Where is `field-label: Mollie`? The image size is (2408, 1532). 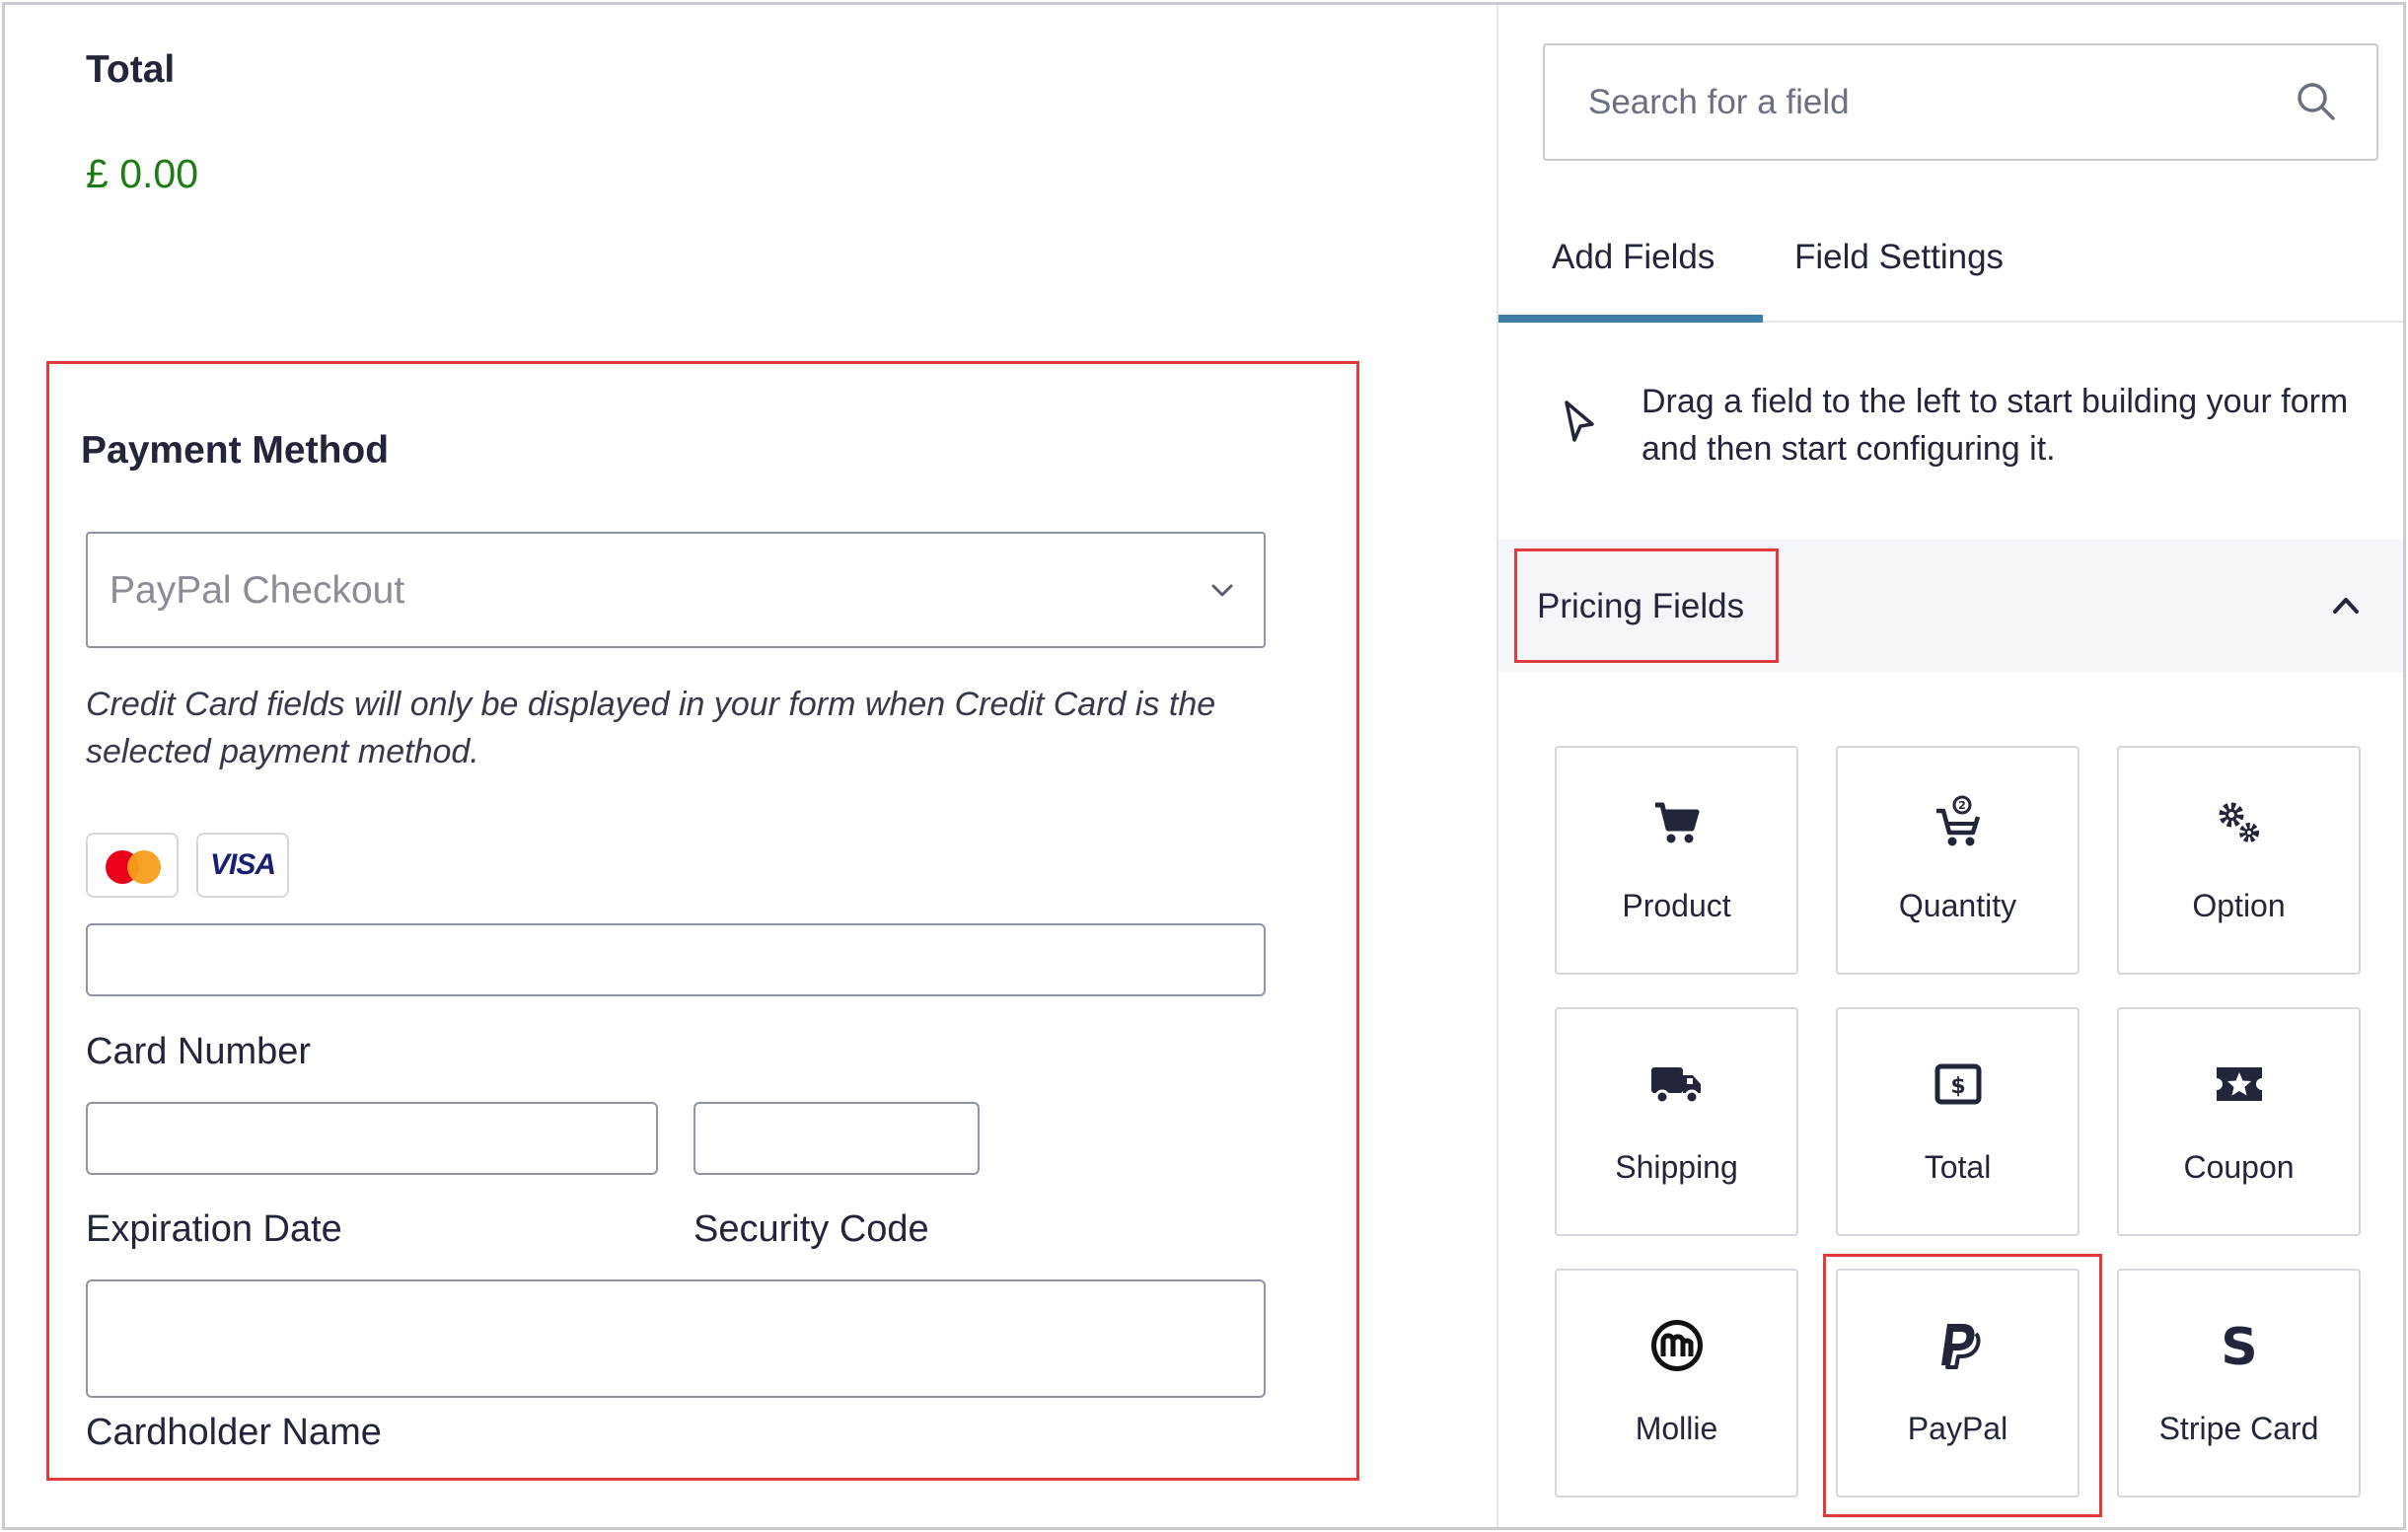
field-label: Mollie is located at coordinates (1676, 1428).